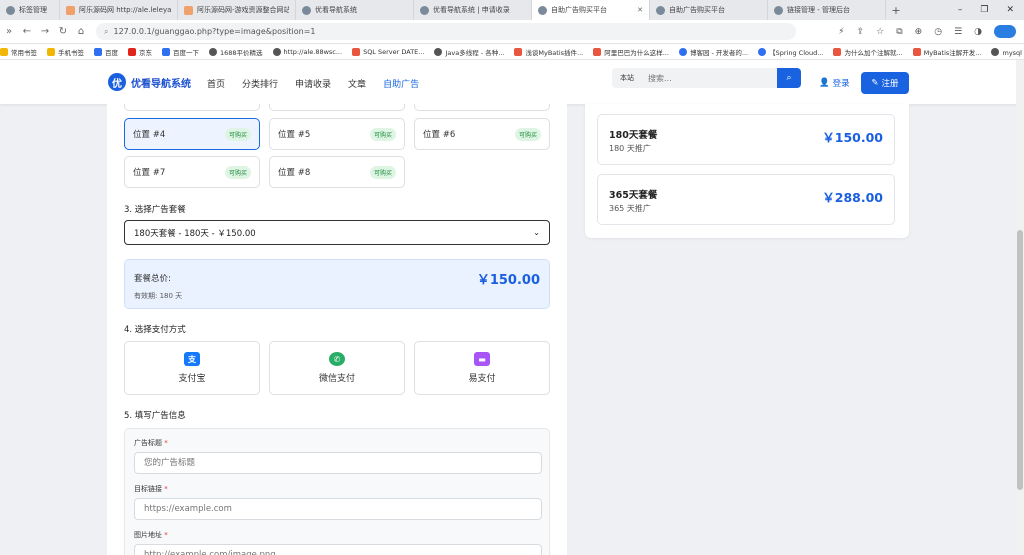 The height and width of the screenshot is (555, 1024). Describe the element at coordinates (155, 416) in the screenshot. I see `section-title-ad-info: 5. 填写广告信息` at that location.